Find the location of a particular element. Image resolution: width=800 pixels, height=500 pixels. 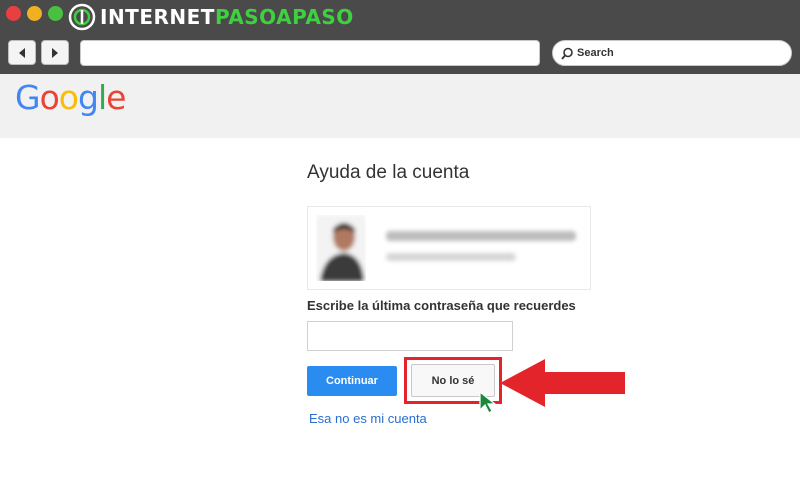

red-arrow-annotation-icon is located at coordinates (562, 383).